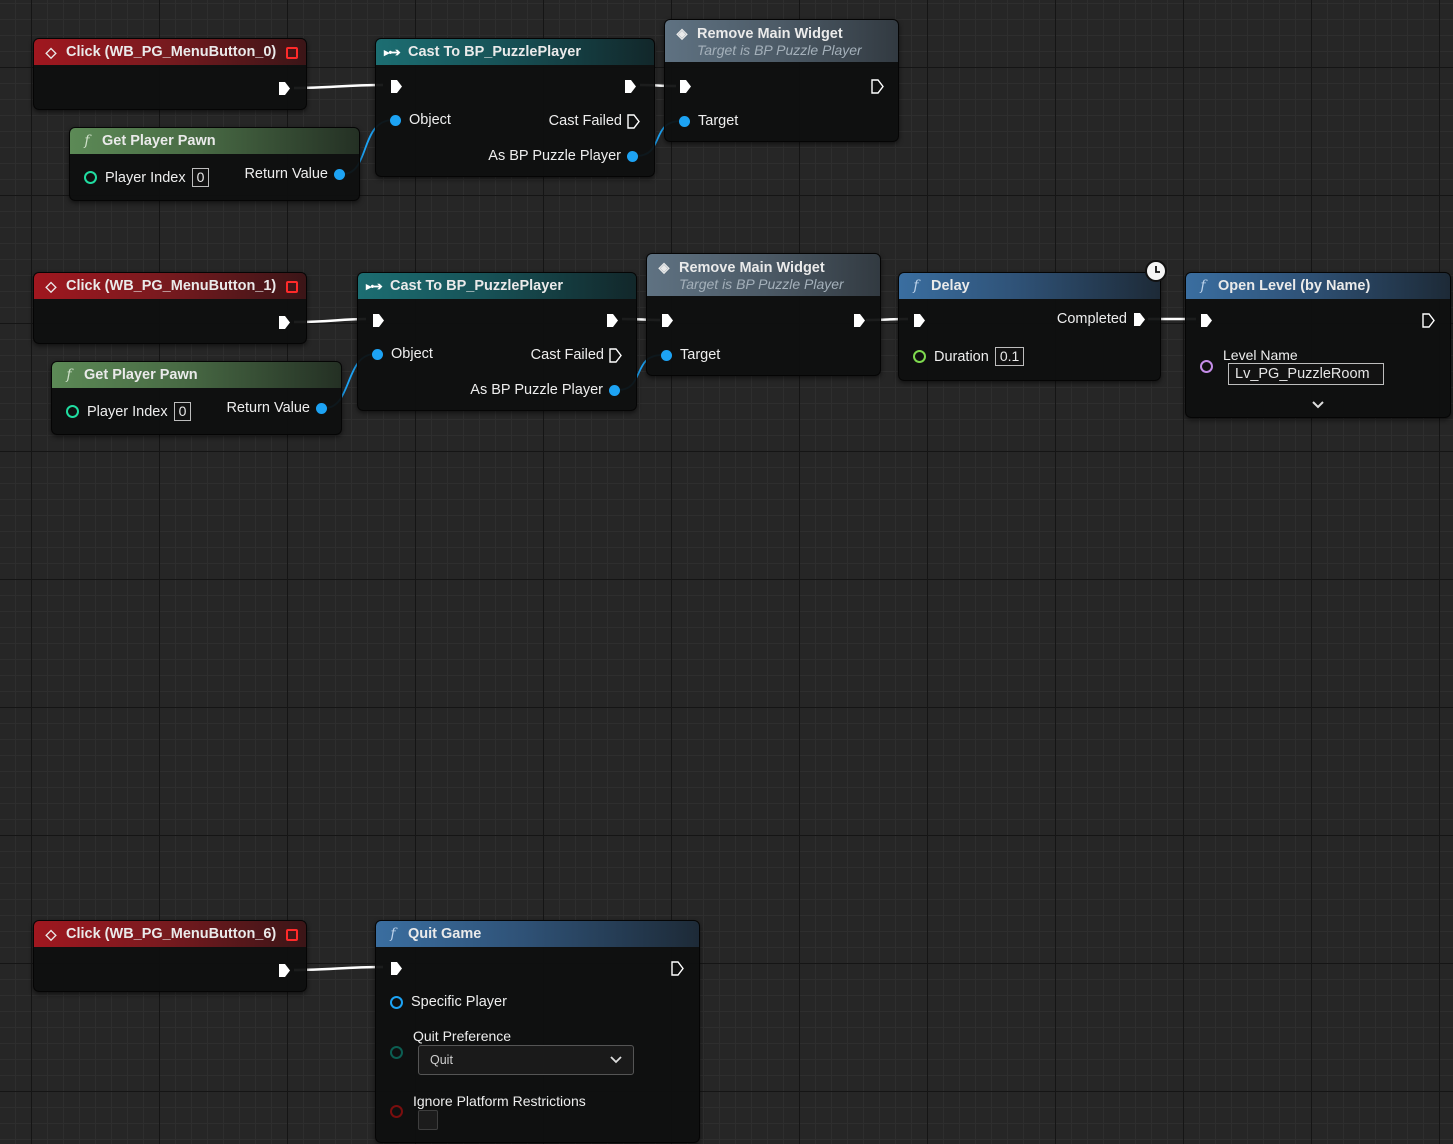  I want to click on event-node-title: Click (WB_PG_MenuButton_0), so click(171, 52).